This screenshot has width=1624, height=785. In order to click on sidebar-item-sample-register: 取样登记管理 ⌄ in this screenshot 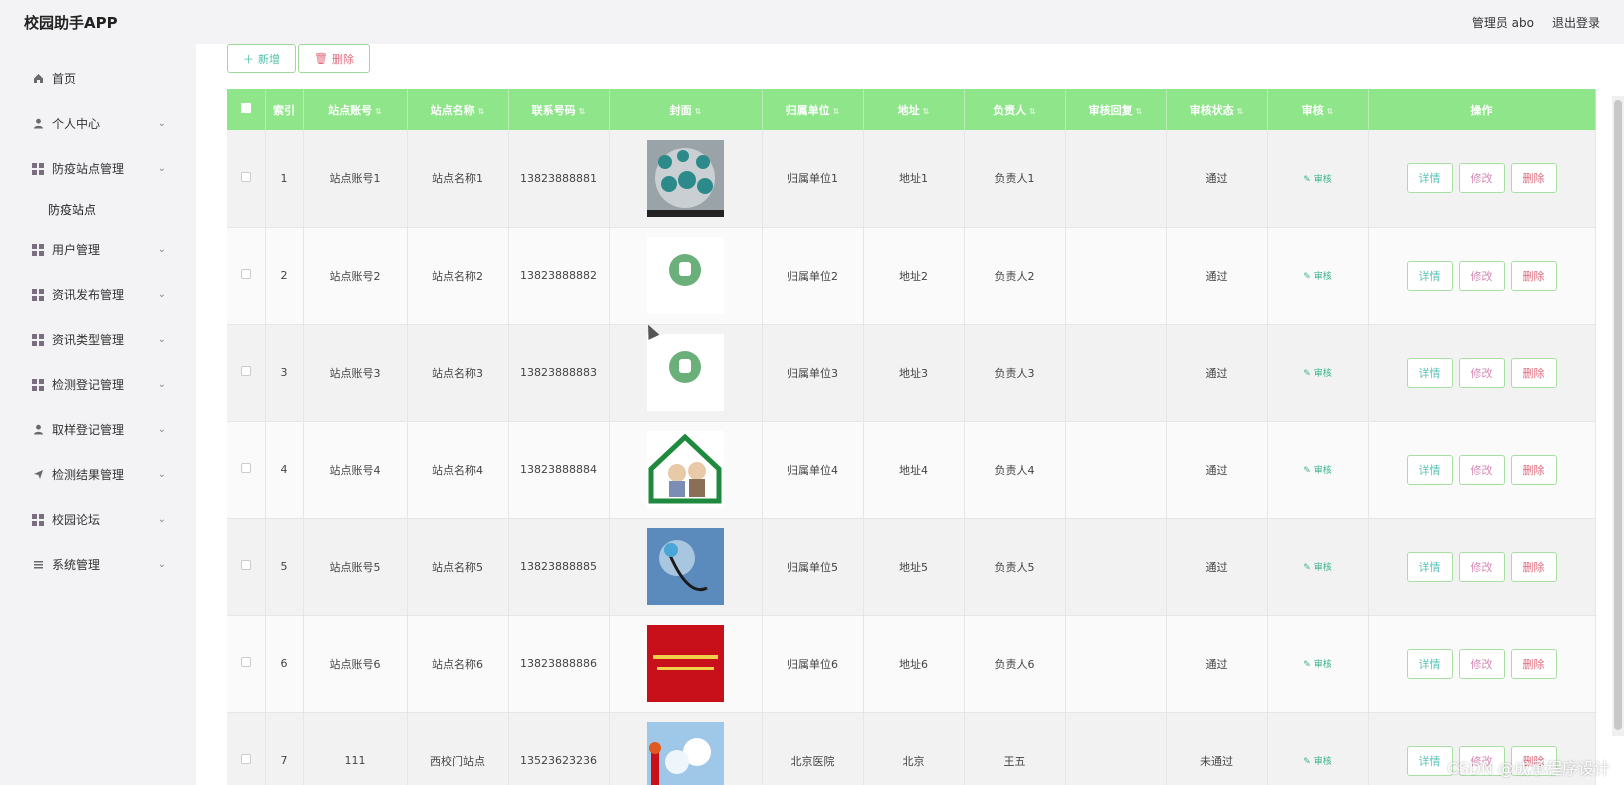, I will do `click(98, 429)`.